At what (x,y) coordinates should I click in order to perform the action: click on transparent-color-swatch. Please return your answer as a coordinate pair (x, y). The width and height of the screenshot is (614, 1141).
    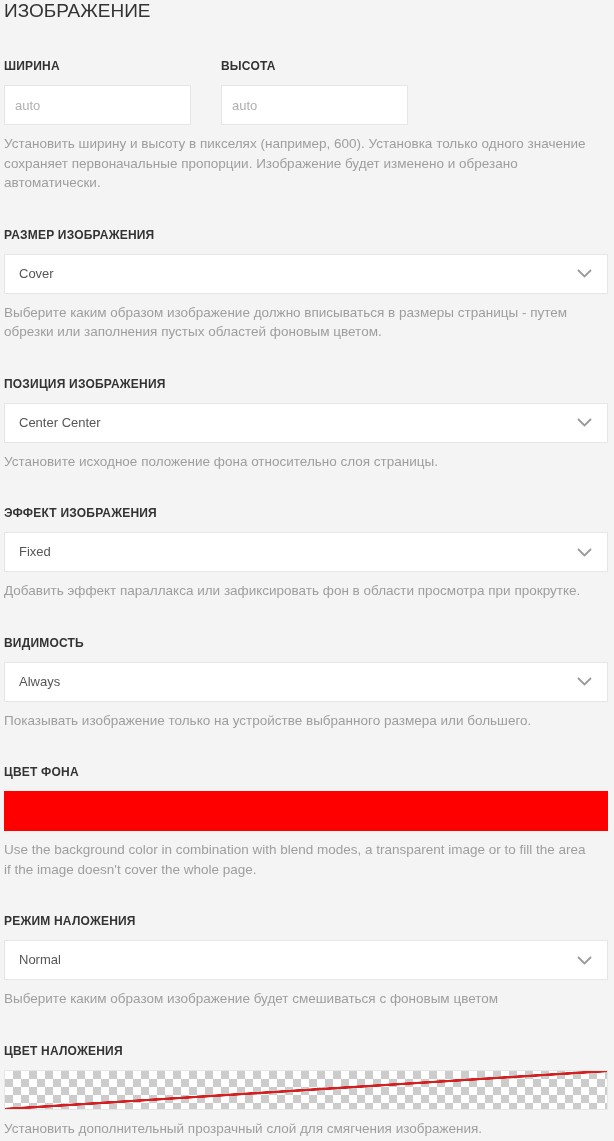
    Looking at the image, I should click on (306, 1089).